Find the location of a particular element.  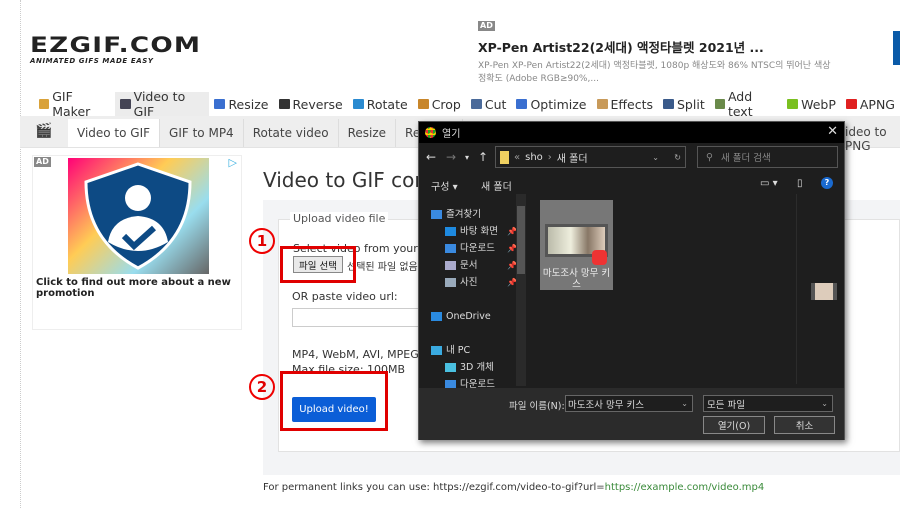

breadcrumb-new-folder: 새 폴더 is located at coordinates (572, 157).